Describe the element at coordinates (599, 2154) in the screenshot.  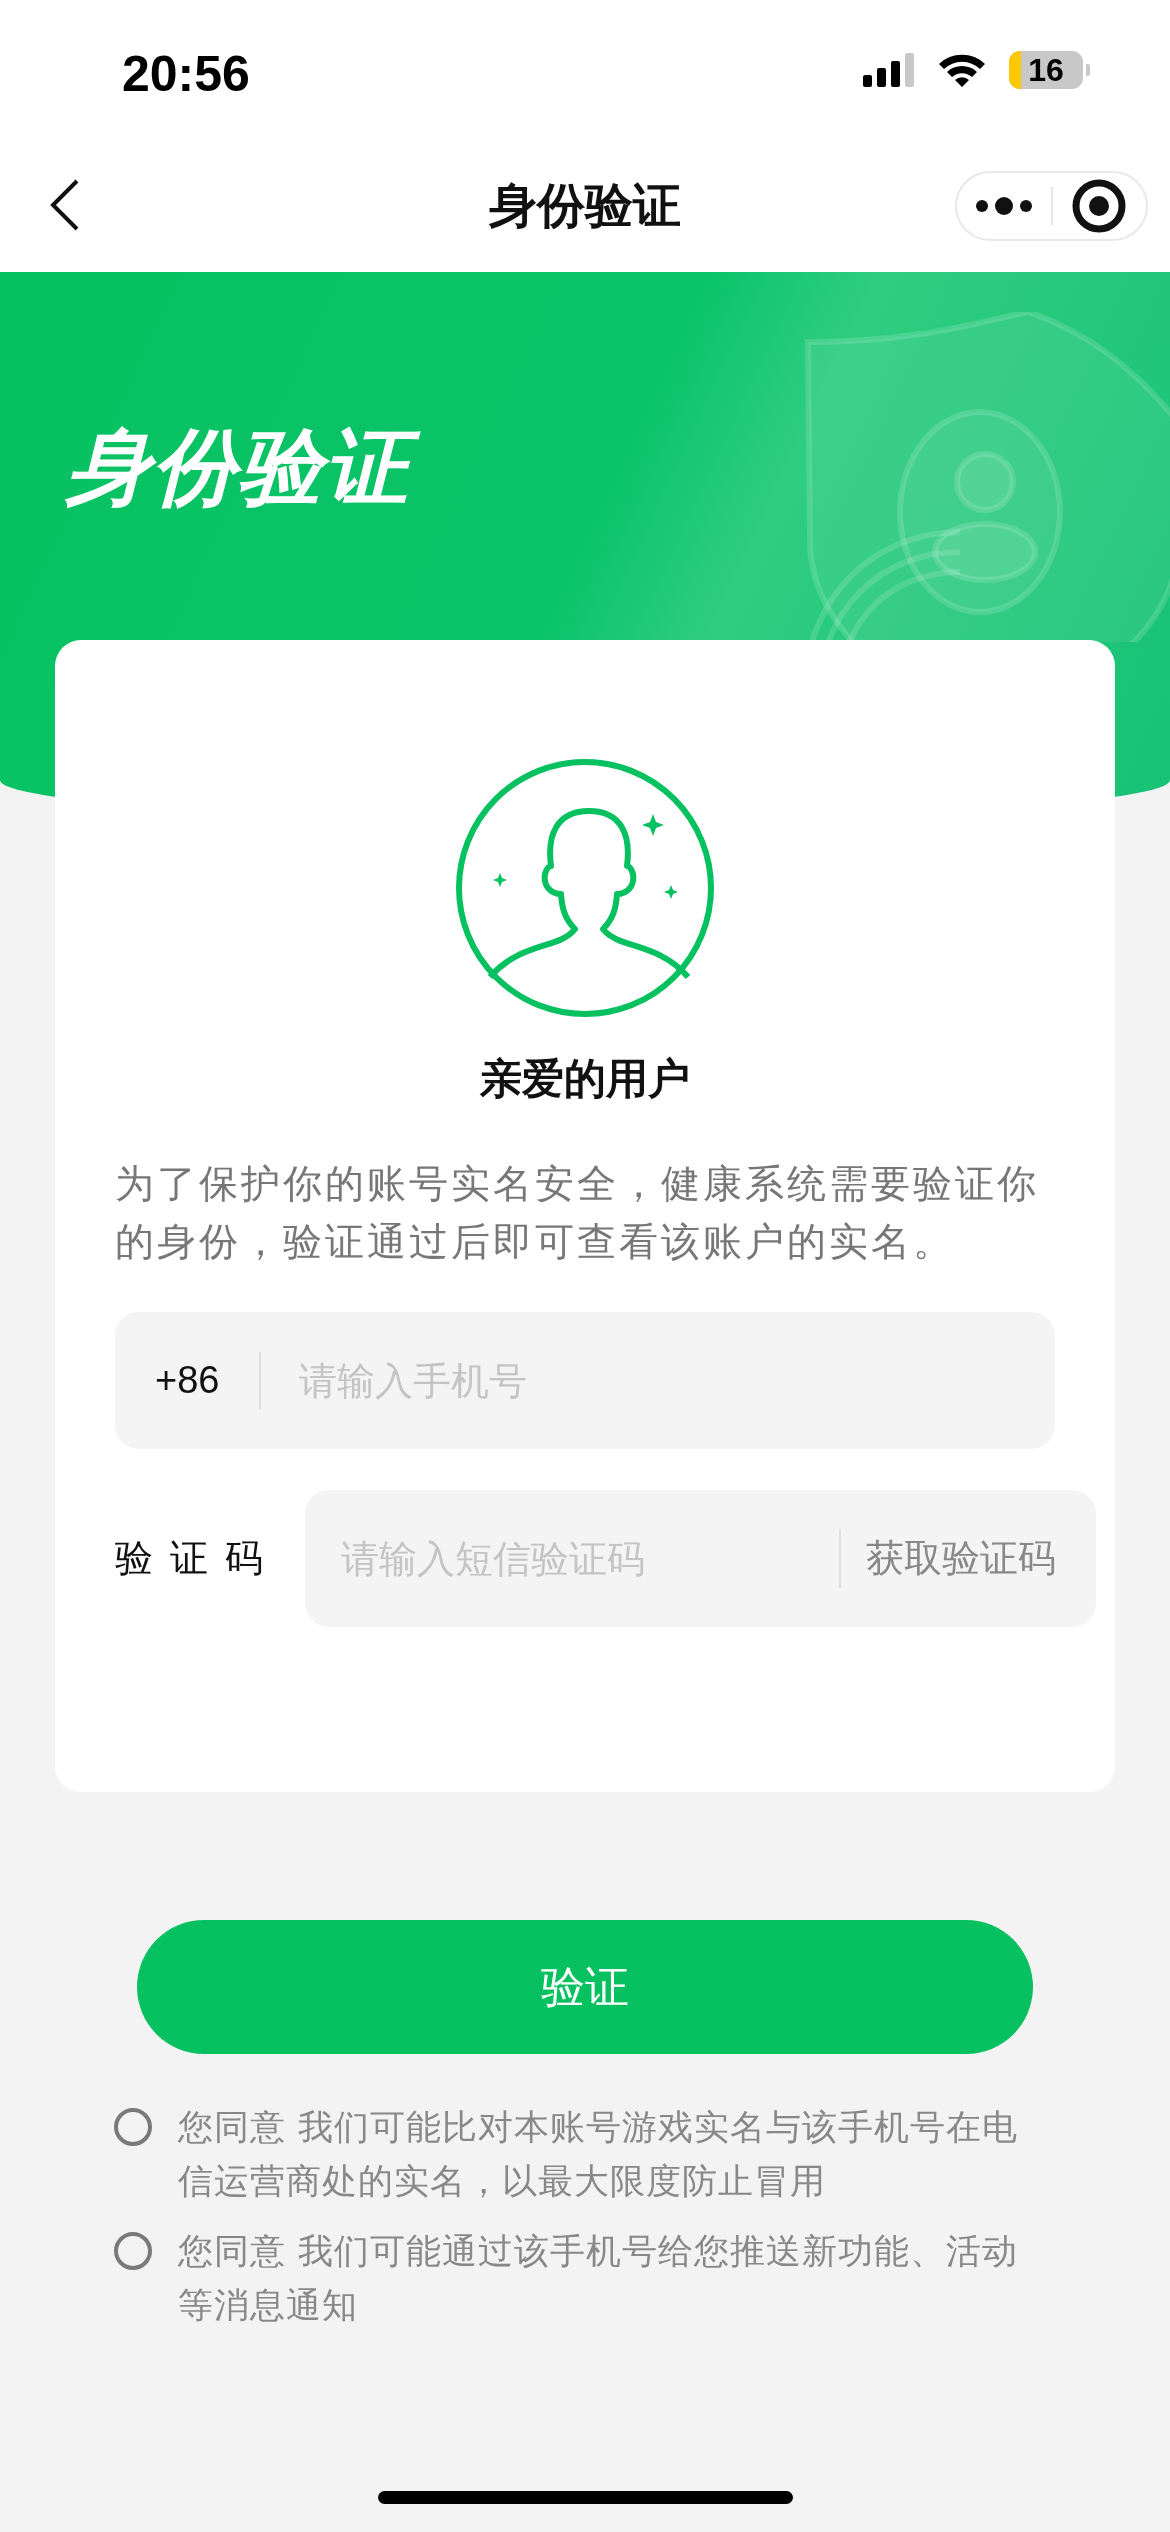
I see `consent-text: 您同意 我们可能比对本账号游戏实名与该手机号在电信运营商处的实名，以最大限度防止冒用` at that location.